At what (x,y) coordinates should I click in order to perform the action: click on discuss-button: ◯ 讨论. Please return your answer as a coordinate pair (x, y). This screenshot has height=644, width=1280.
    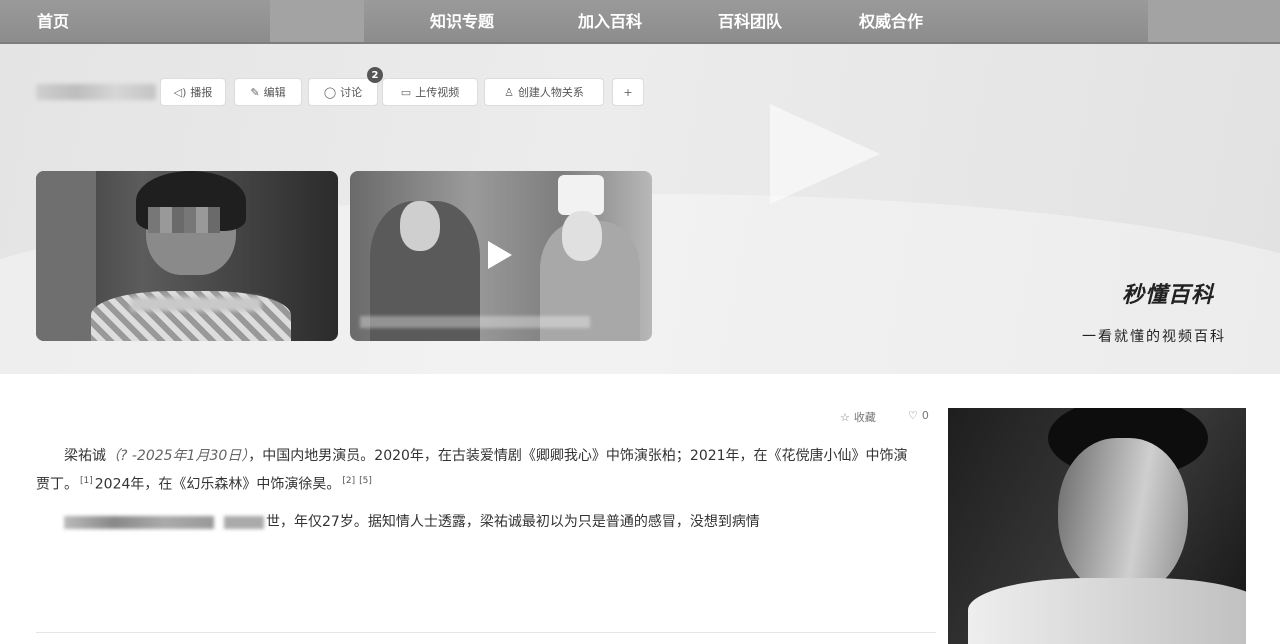
    Looking at the image, I should click on (343, 92).